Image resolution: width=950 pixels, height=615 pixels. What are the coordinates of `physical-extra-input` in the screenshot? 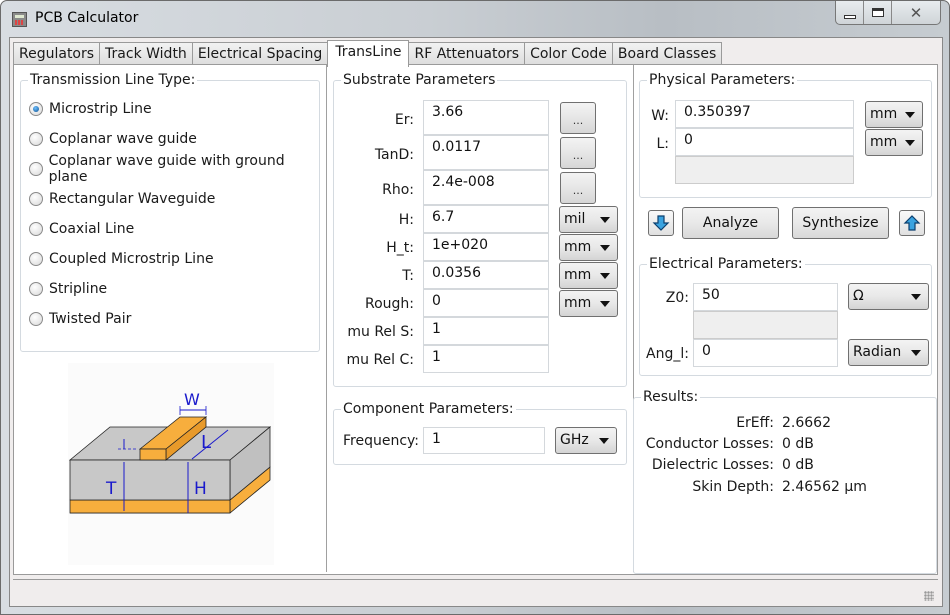 It's located at (764, 170).